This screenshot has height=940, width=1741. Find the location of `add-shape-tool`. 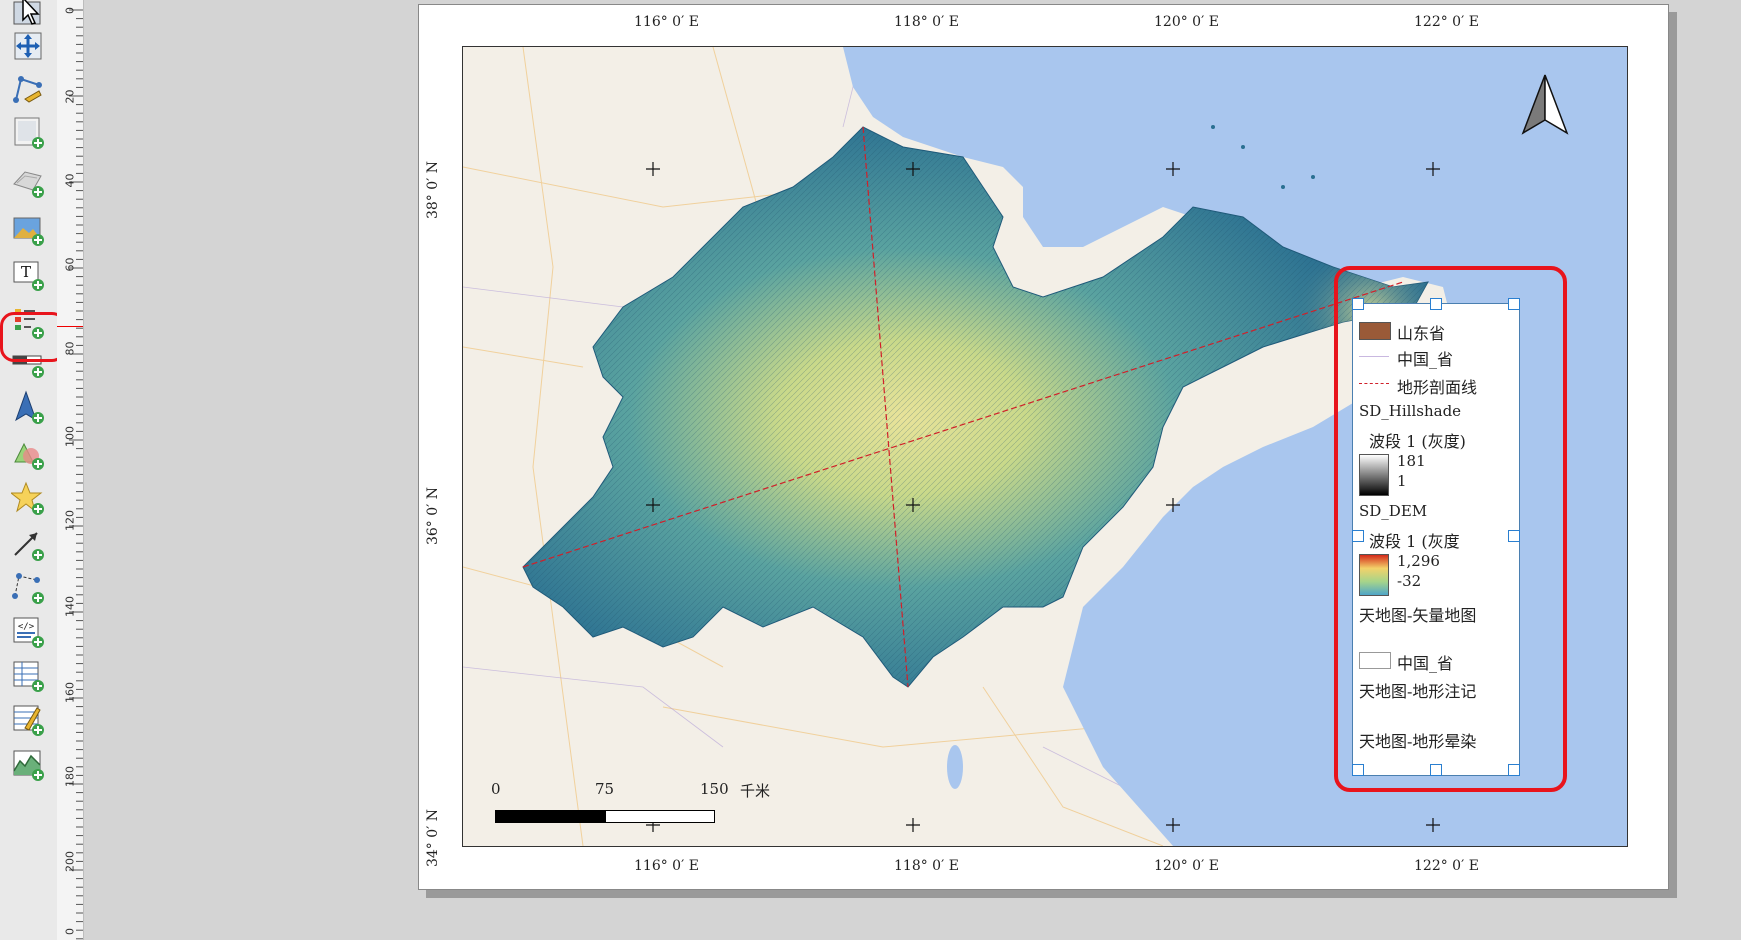

add-shape-tool is located at coordinates (28, 453).